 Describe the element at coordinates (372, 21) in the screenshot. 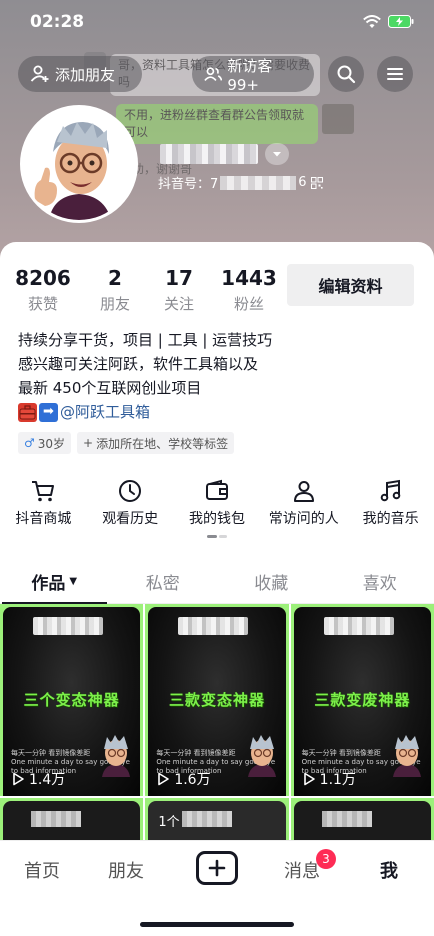

I see `wifi-icon` at that location.